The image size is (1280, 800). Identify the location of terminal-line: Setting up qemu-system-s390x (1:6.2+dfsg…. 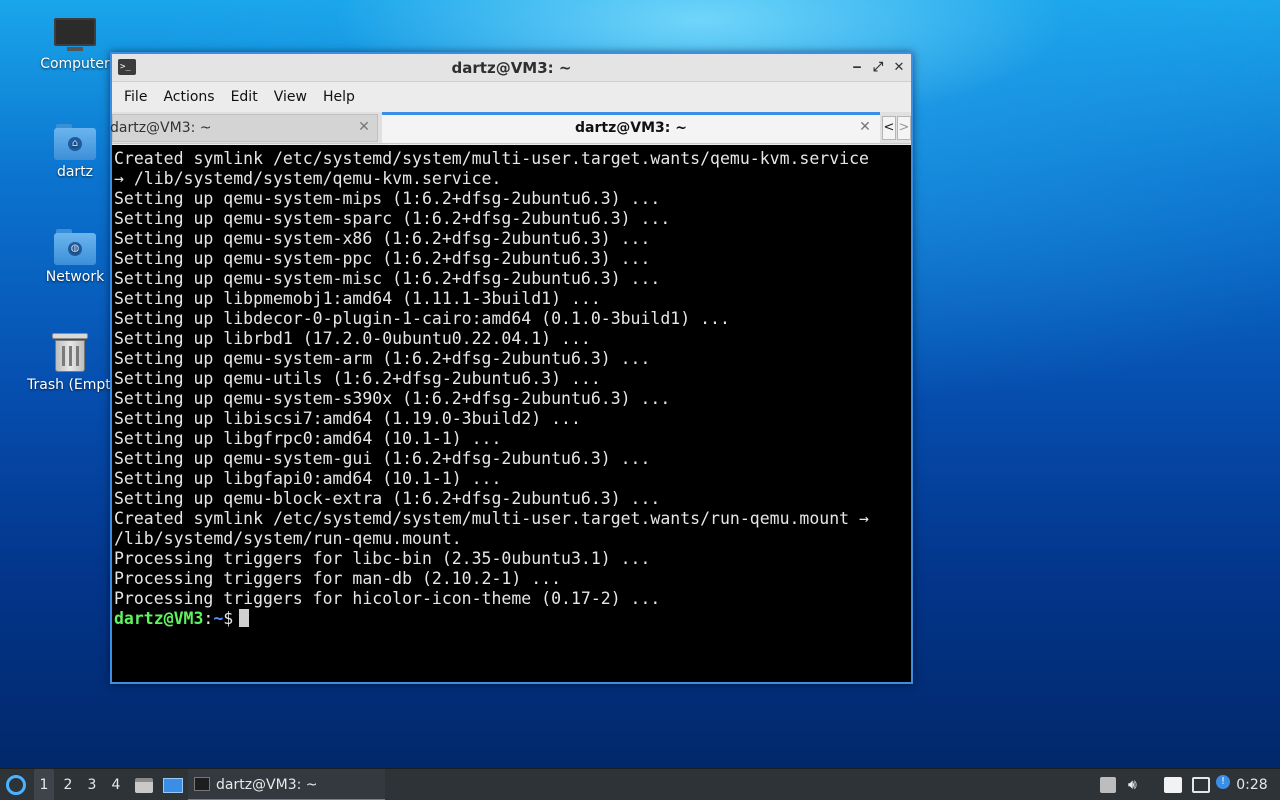
(392, 398).